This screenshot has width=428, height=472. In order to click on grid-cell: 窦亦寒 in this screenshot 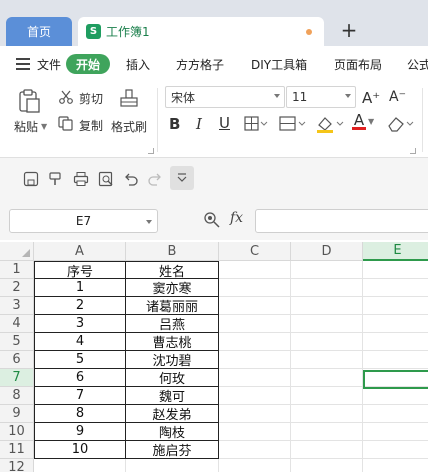, I will do `click(172, 288)`.